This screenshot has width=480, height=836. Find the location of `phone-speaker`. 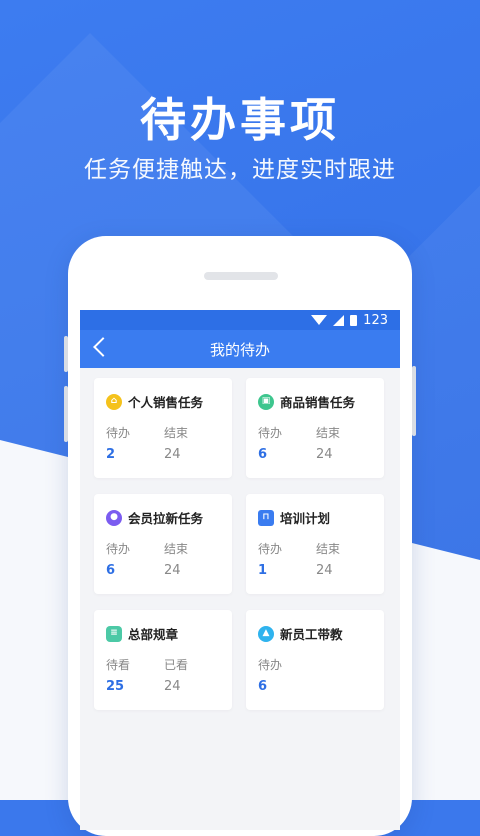

phone-speaker is located at coordinates (241, 276).